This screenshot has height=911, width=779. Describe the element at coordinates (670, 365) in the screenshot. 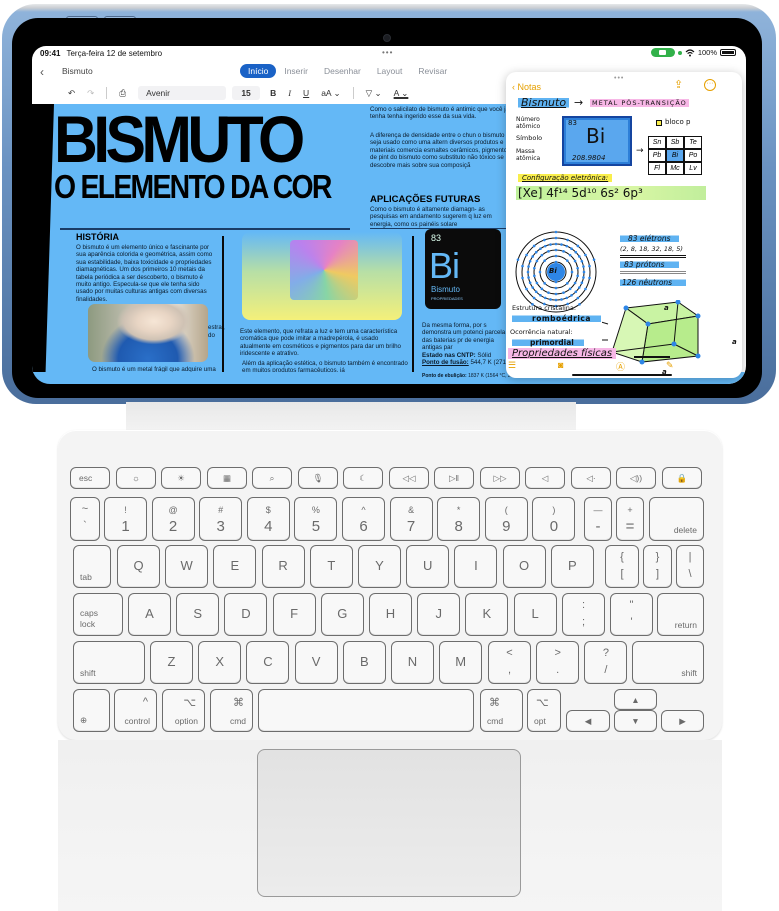

I see `compose-icon: ✎` at that location.